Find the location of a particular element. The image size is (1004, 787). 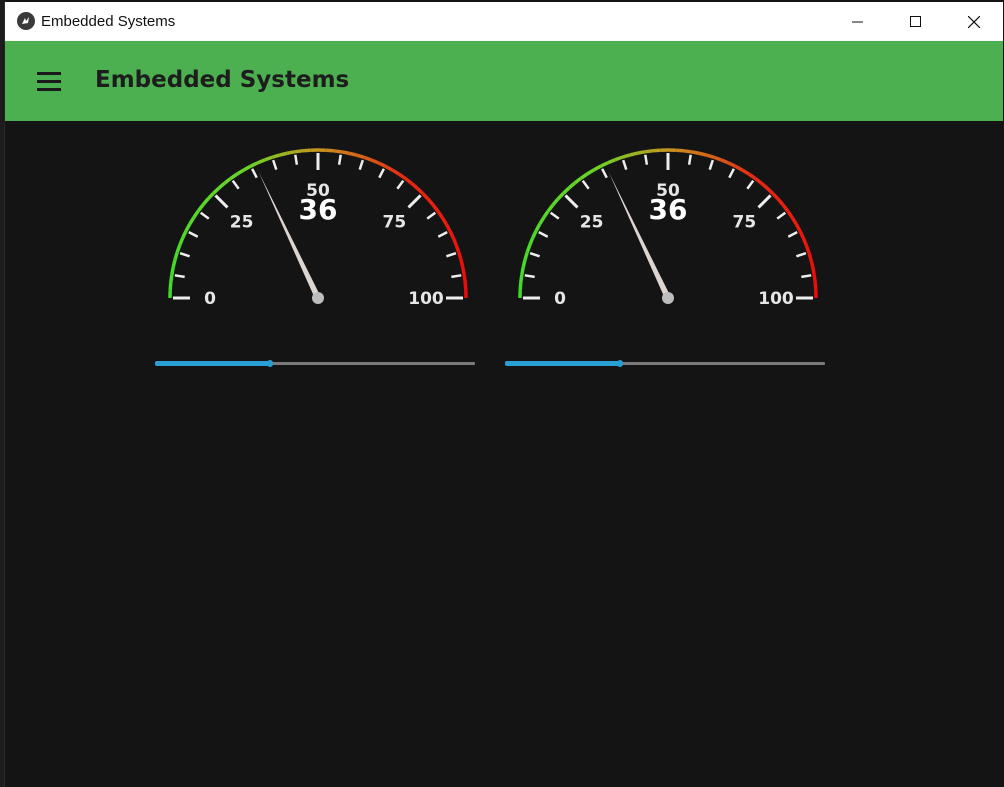

minimize-button is located at coordinates (858, 21).